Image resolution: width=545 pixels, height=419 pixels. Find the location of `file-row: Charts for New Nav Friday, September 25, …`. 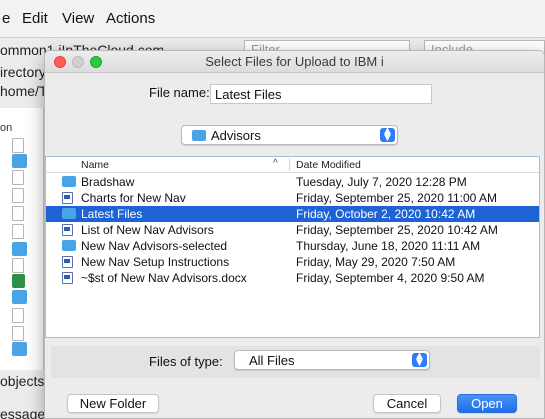

file-row: Charts for New Nav Friday, September 25, … is located at coordinates (292, 198).